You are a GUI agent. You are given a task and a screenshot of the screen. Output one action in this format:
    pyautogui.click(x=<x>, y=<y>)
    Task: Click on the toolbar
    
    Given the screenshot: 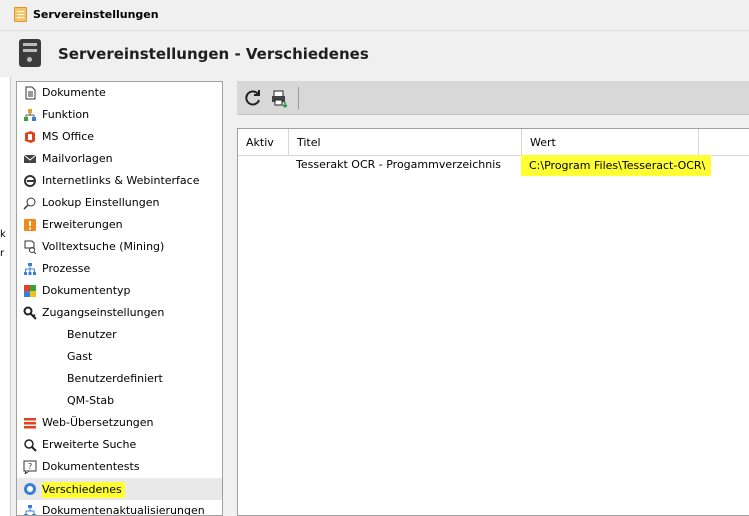 What is the action you would take?
    pyautogui.click(x=493, y=98)
    